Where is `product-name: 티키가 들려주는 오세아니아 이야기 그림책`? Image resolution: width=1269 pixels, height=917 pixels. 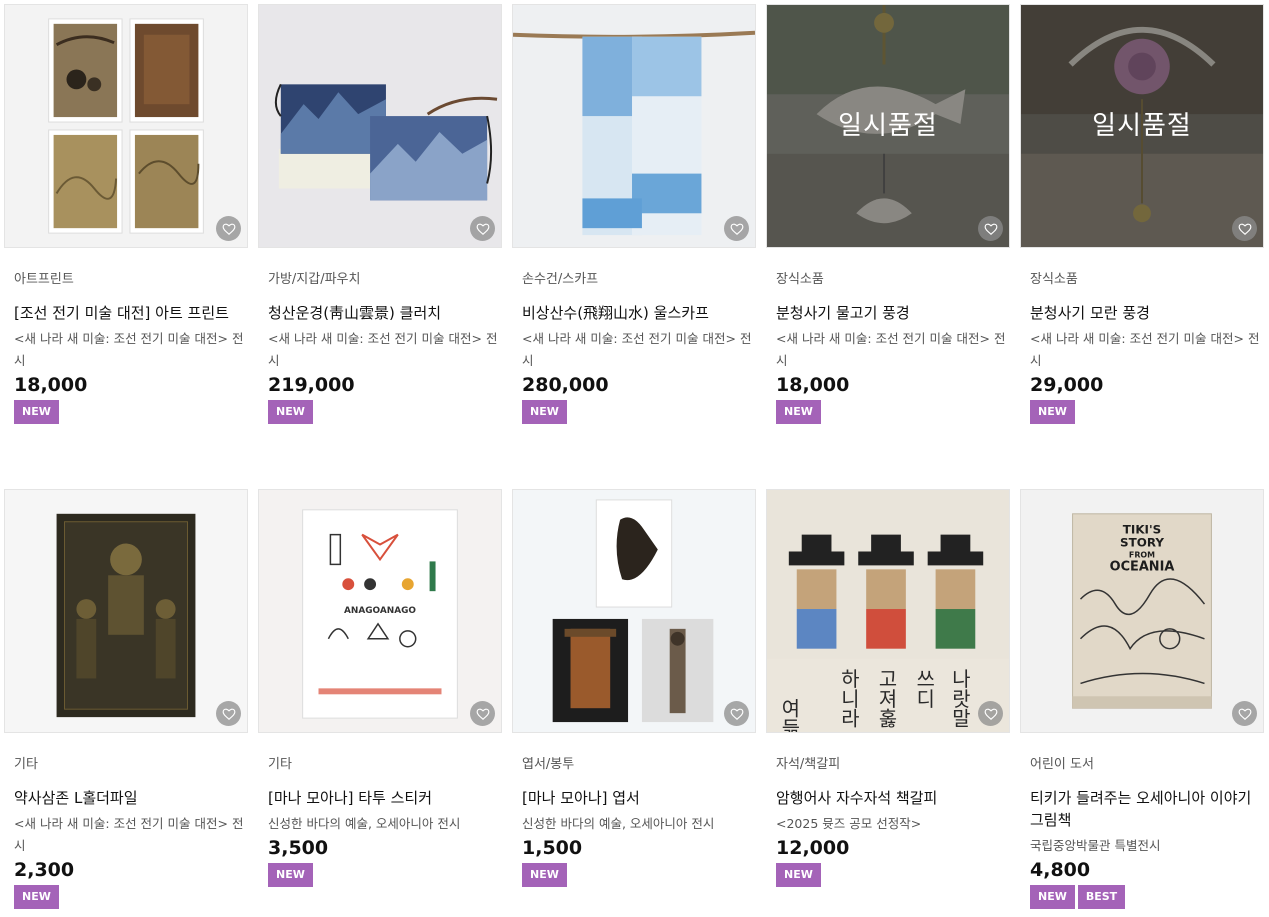
product-name: 티키가 들려주는 오세아니아 이야기 그림책 is located at coordinates (1145, 809).